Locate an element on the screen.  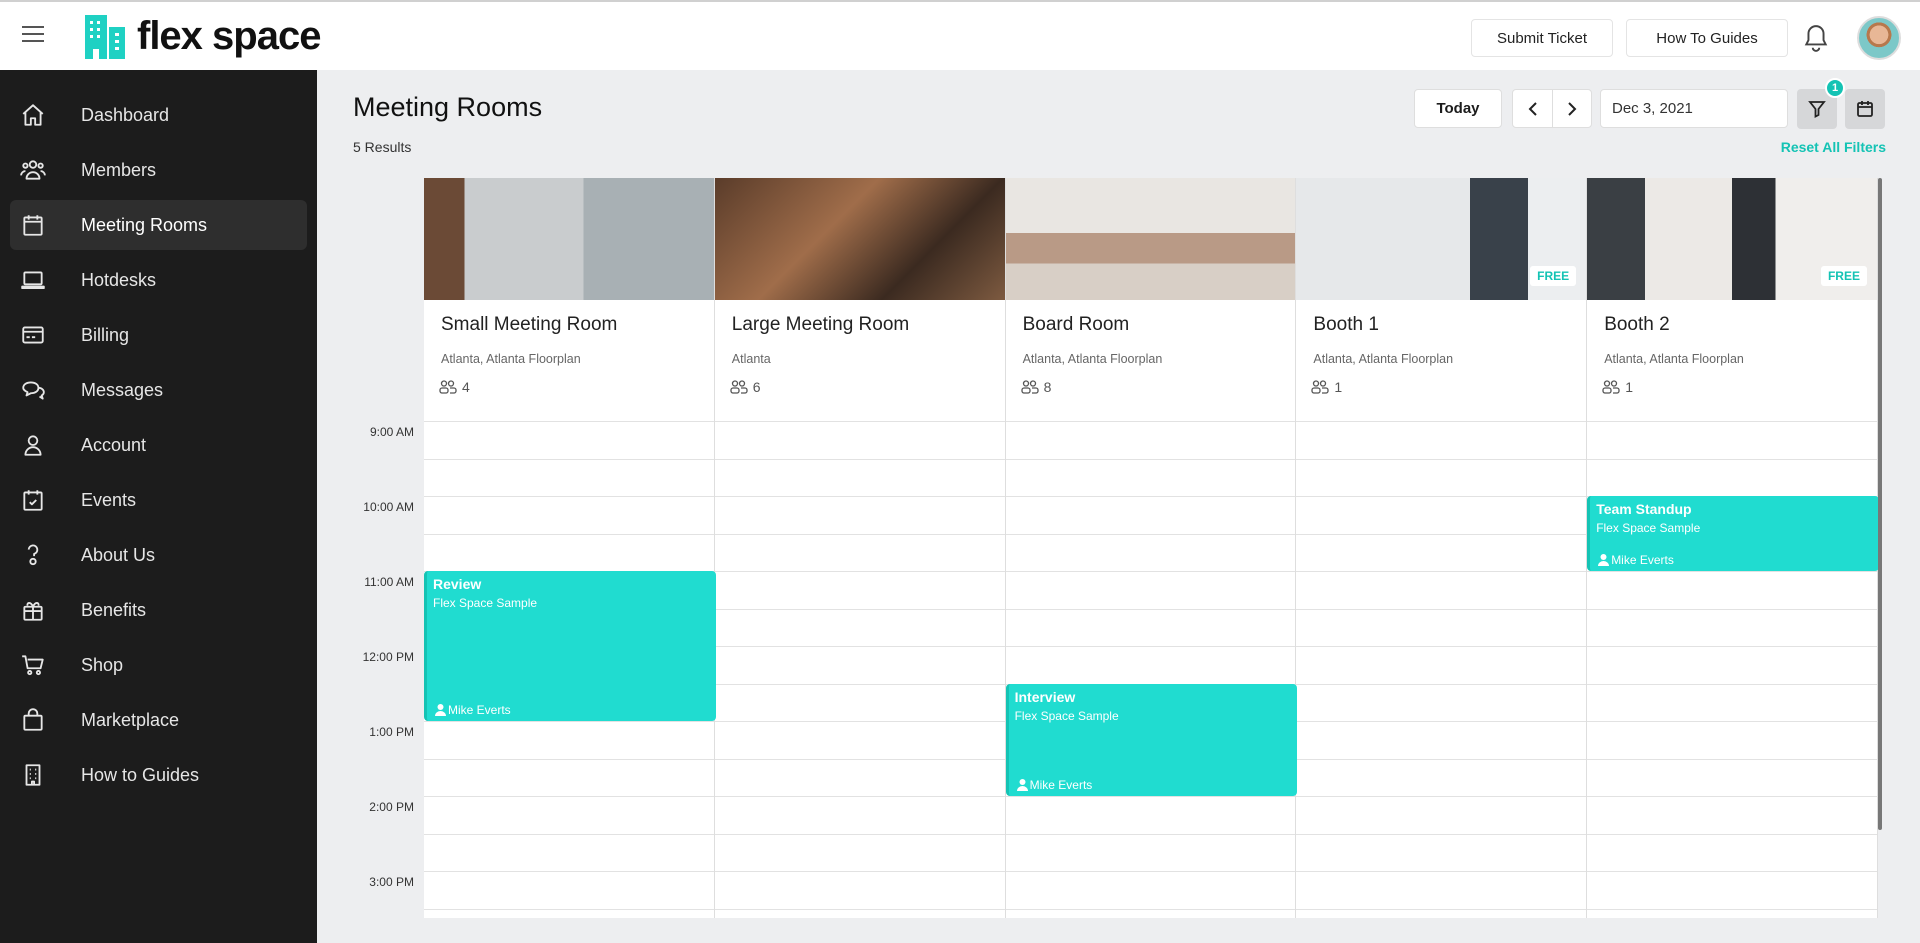
sidebar-item-meeting-rooms: Meeting Rooms is located at coordinates (158, 225).